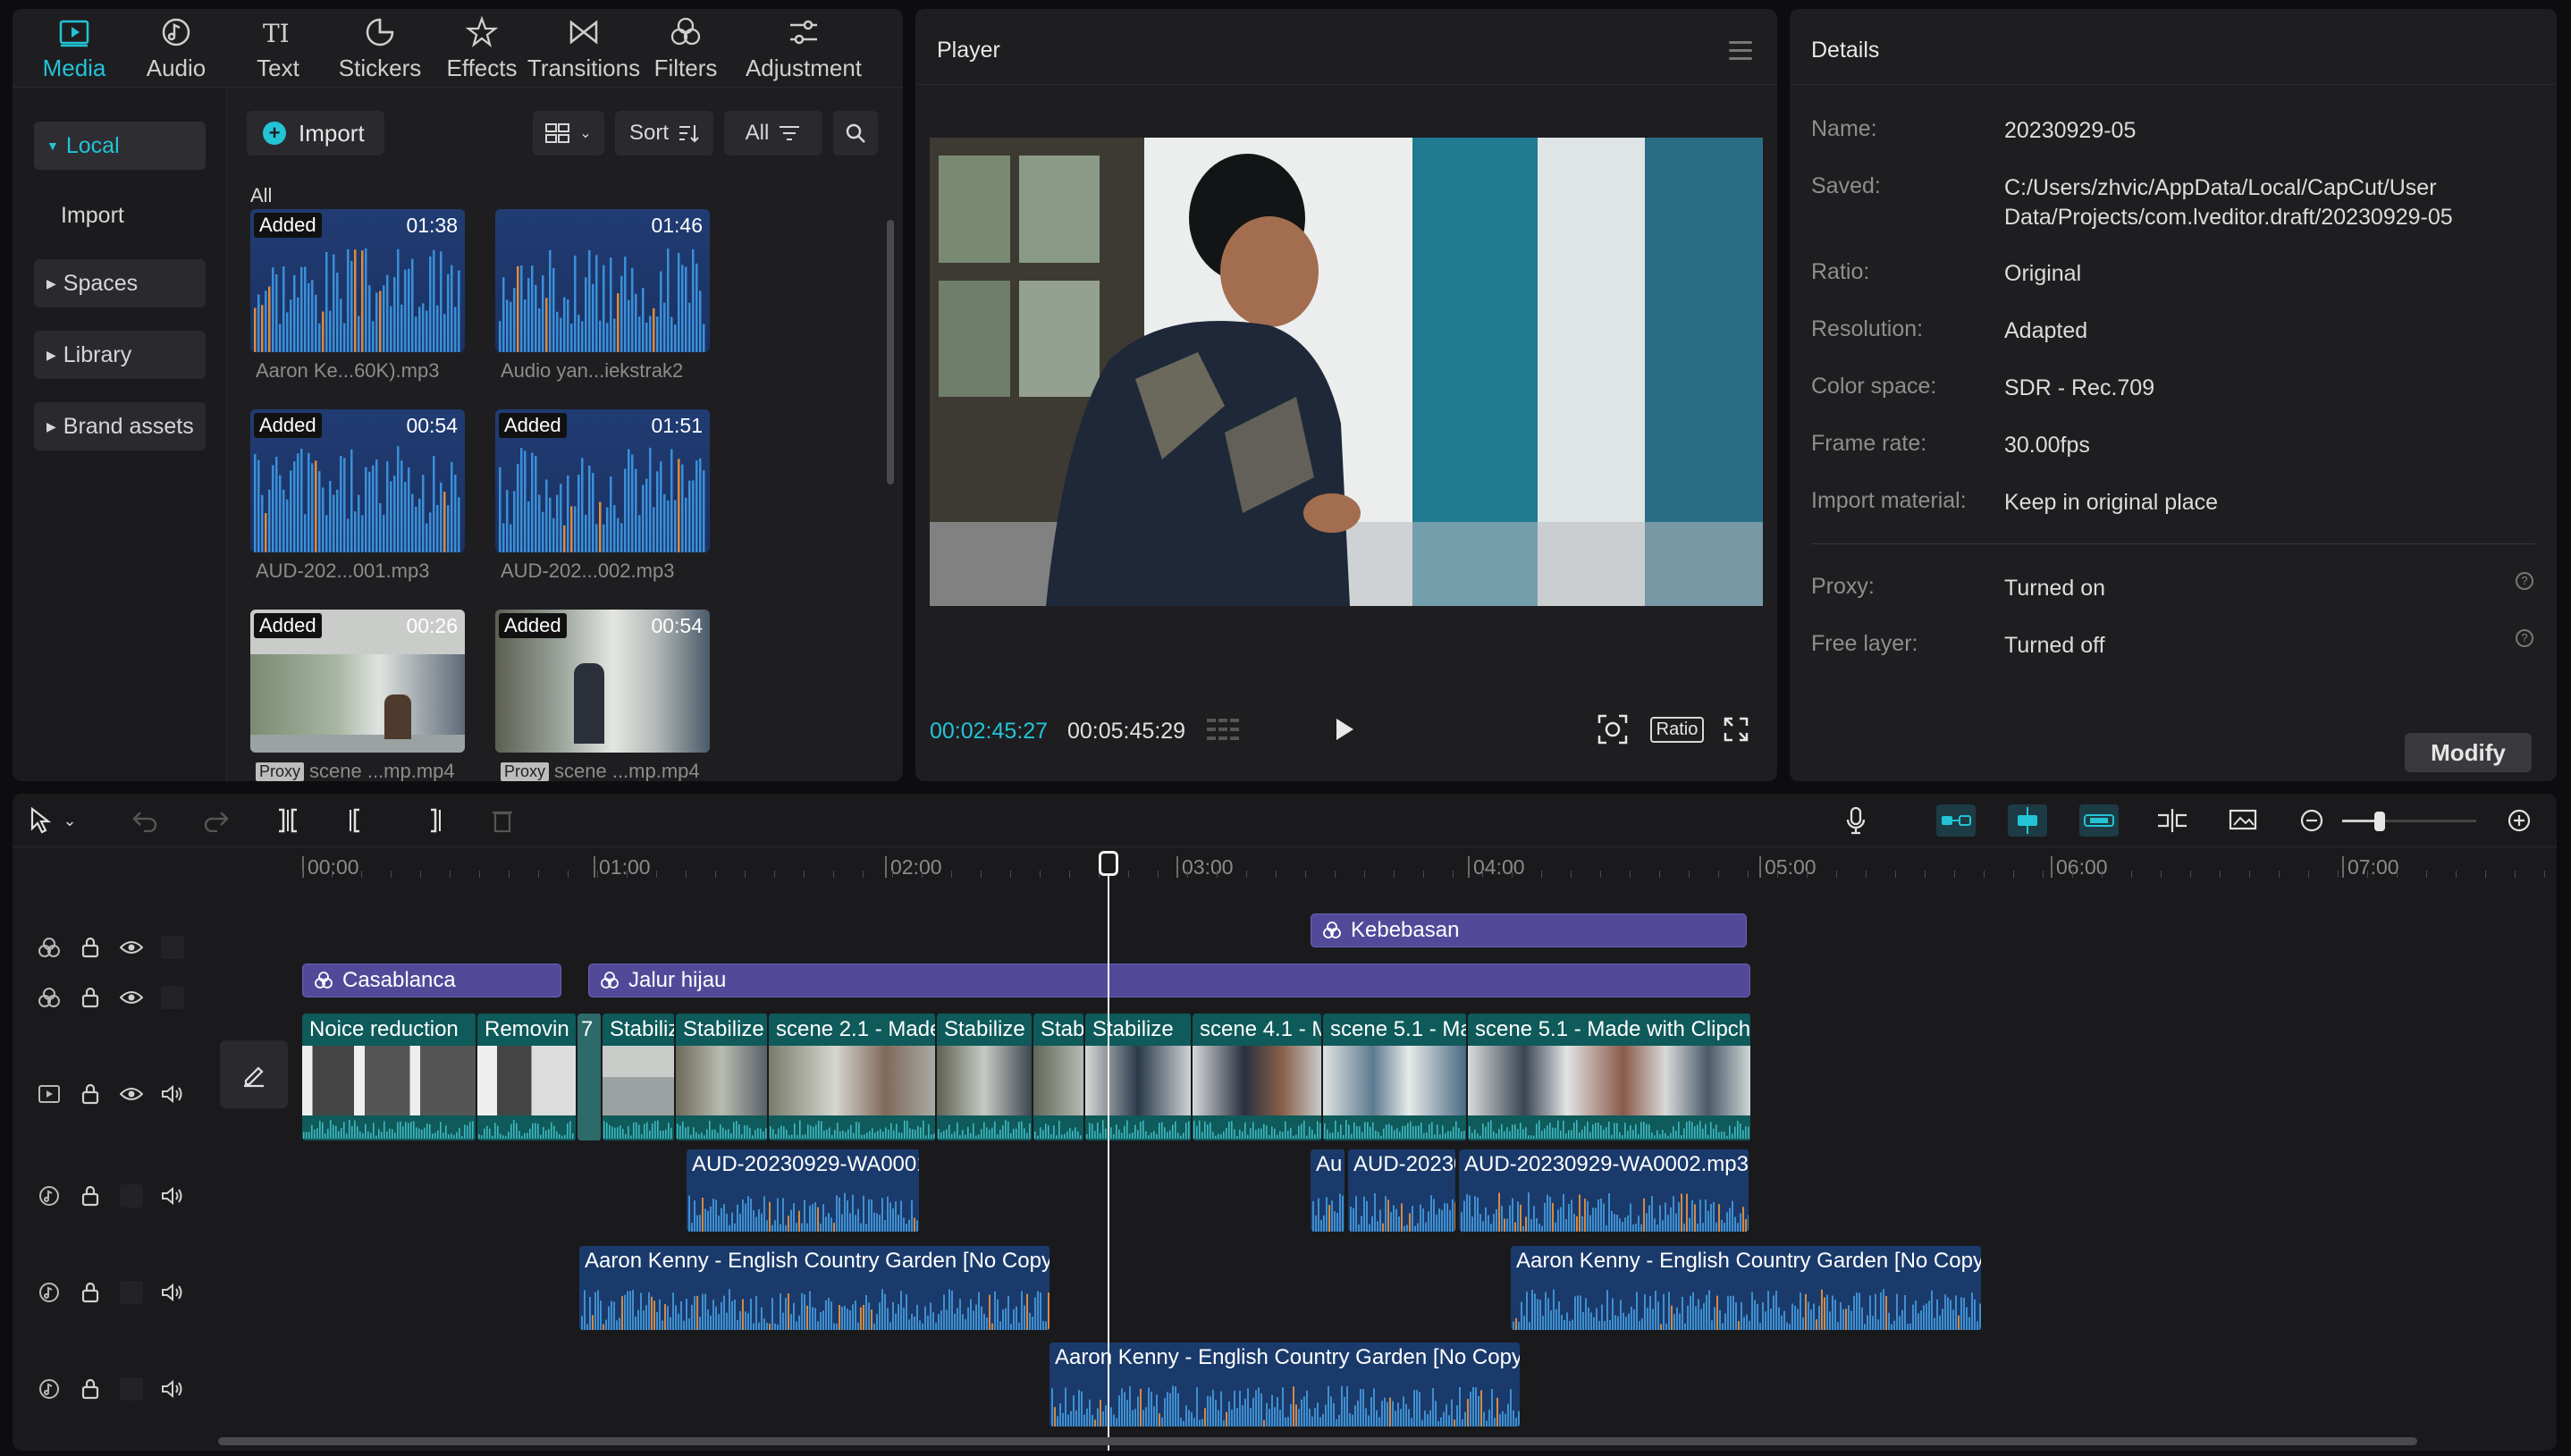  What do you see at coordinates (1059, 1077) in the screenshot?
I see `video-clip: Stab` at bounding box center [1059, 1077].